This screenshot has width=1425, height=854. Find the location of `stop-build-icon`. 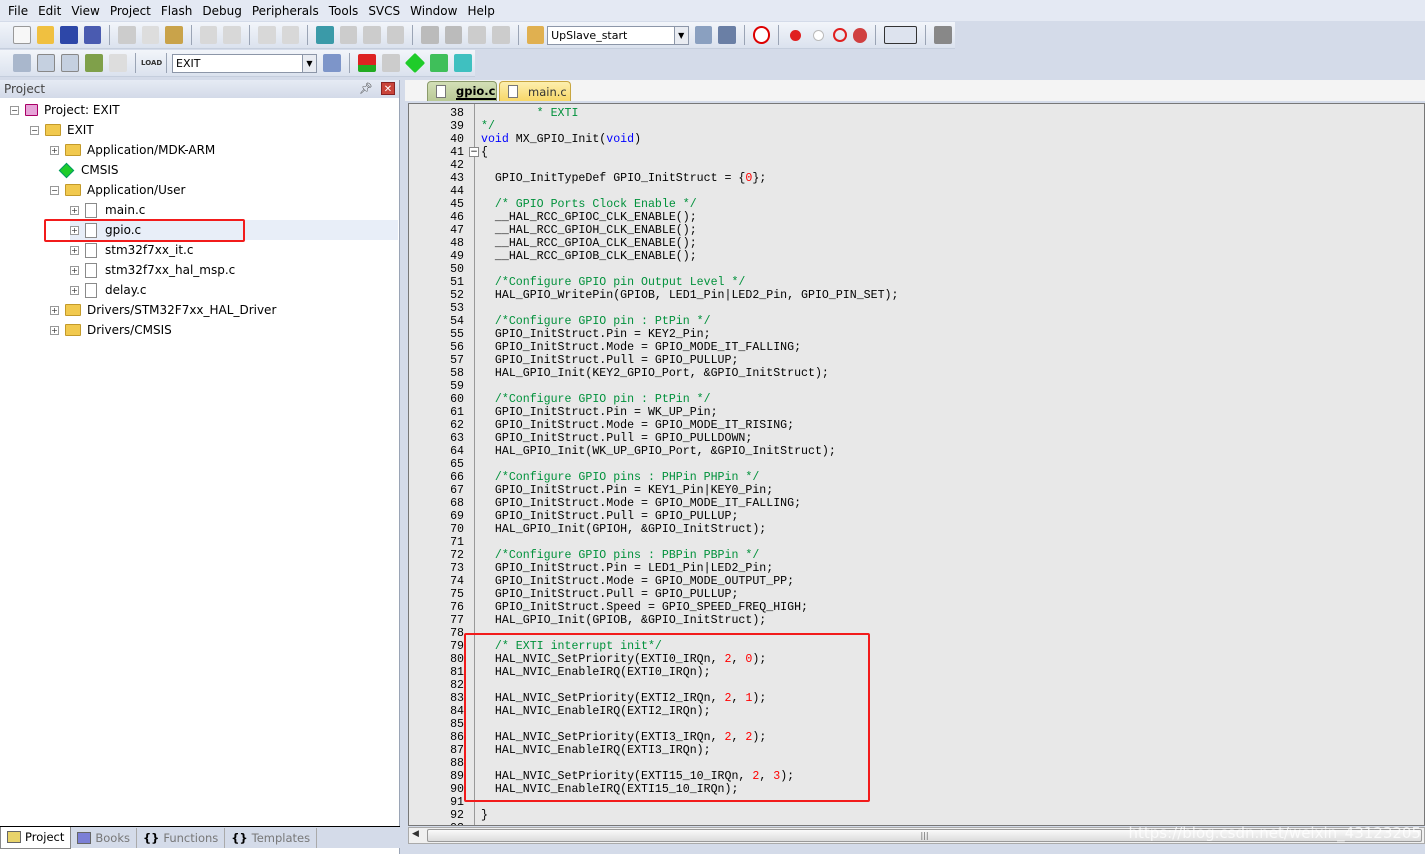

stop-build-icon is located at coordinates (118, 63).